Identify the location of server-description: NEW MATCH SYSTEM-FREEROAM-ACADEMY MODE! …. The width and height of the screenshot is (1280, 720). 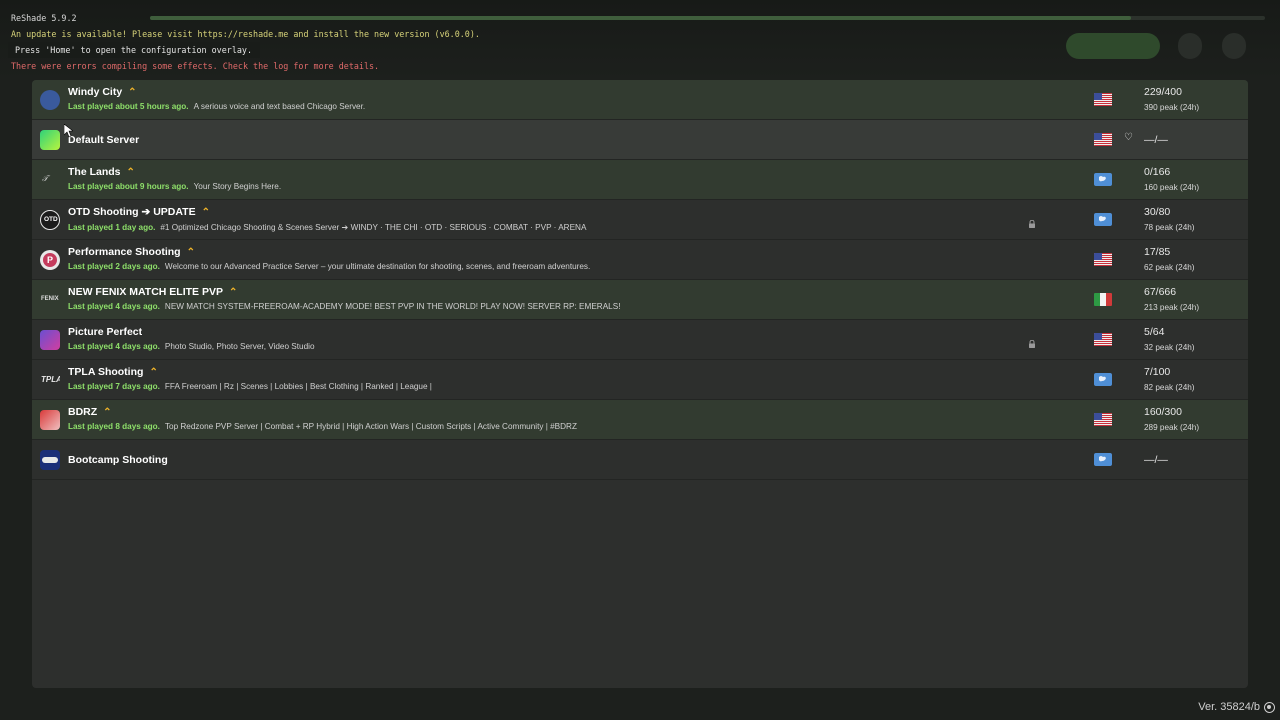
(392, 306).